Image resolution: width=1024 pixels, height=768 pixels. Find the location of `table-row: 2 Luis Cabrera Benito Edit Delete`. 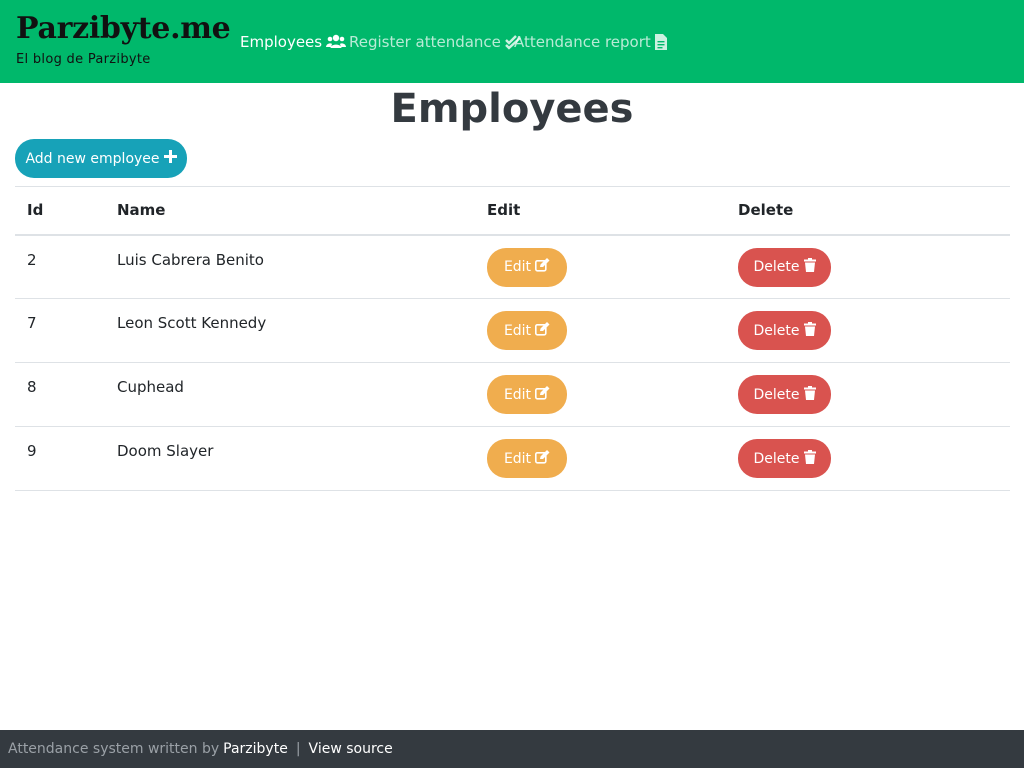

table-row: 2 Luis Cabrera Benito Edit Delete is located at coordinates (512, 266).